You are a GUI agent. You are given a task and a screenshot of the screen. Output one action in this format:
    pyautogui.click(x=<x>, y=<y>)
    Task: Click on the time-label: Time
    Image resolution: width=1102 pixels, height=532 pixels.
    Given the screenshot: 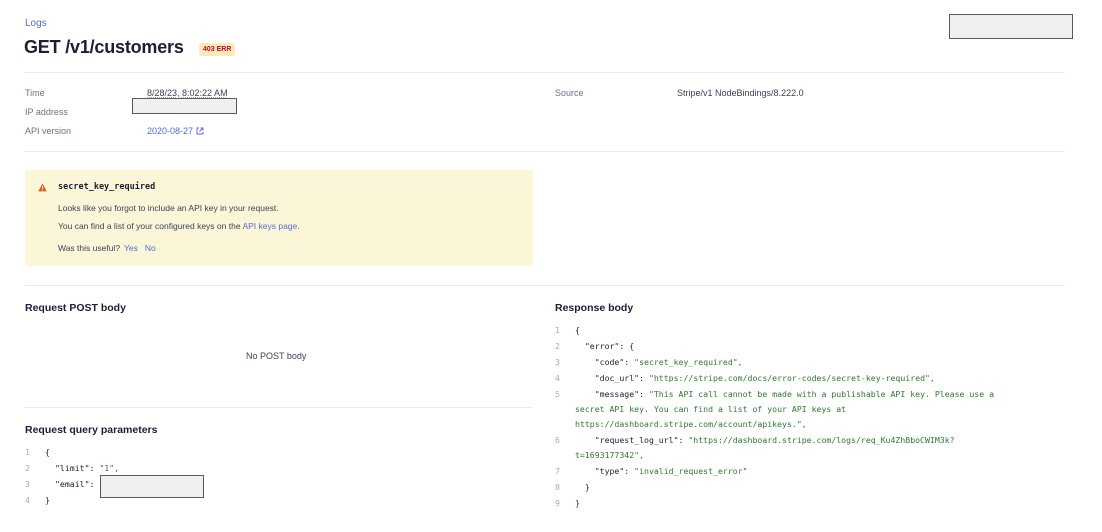 What is the action you would take?
    pyautogui.click(x=35, y=93)
    